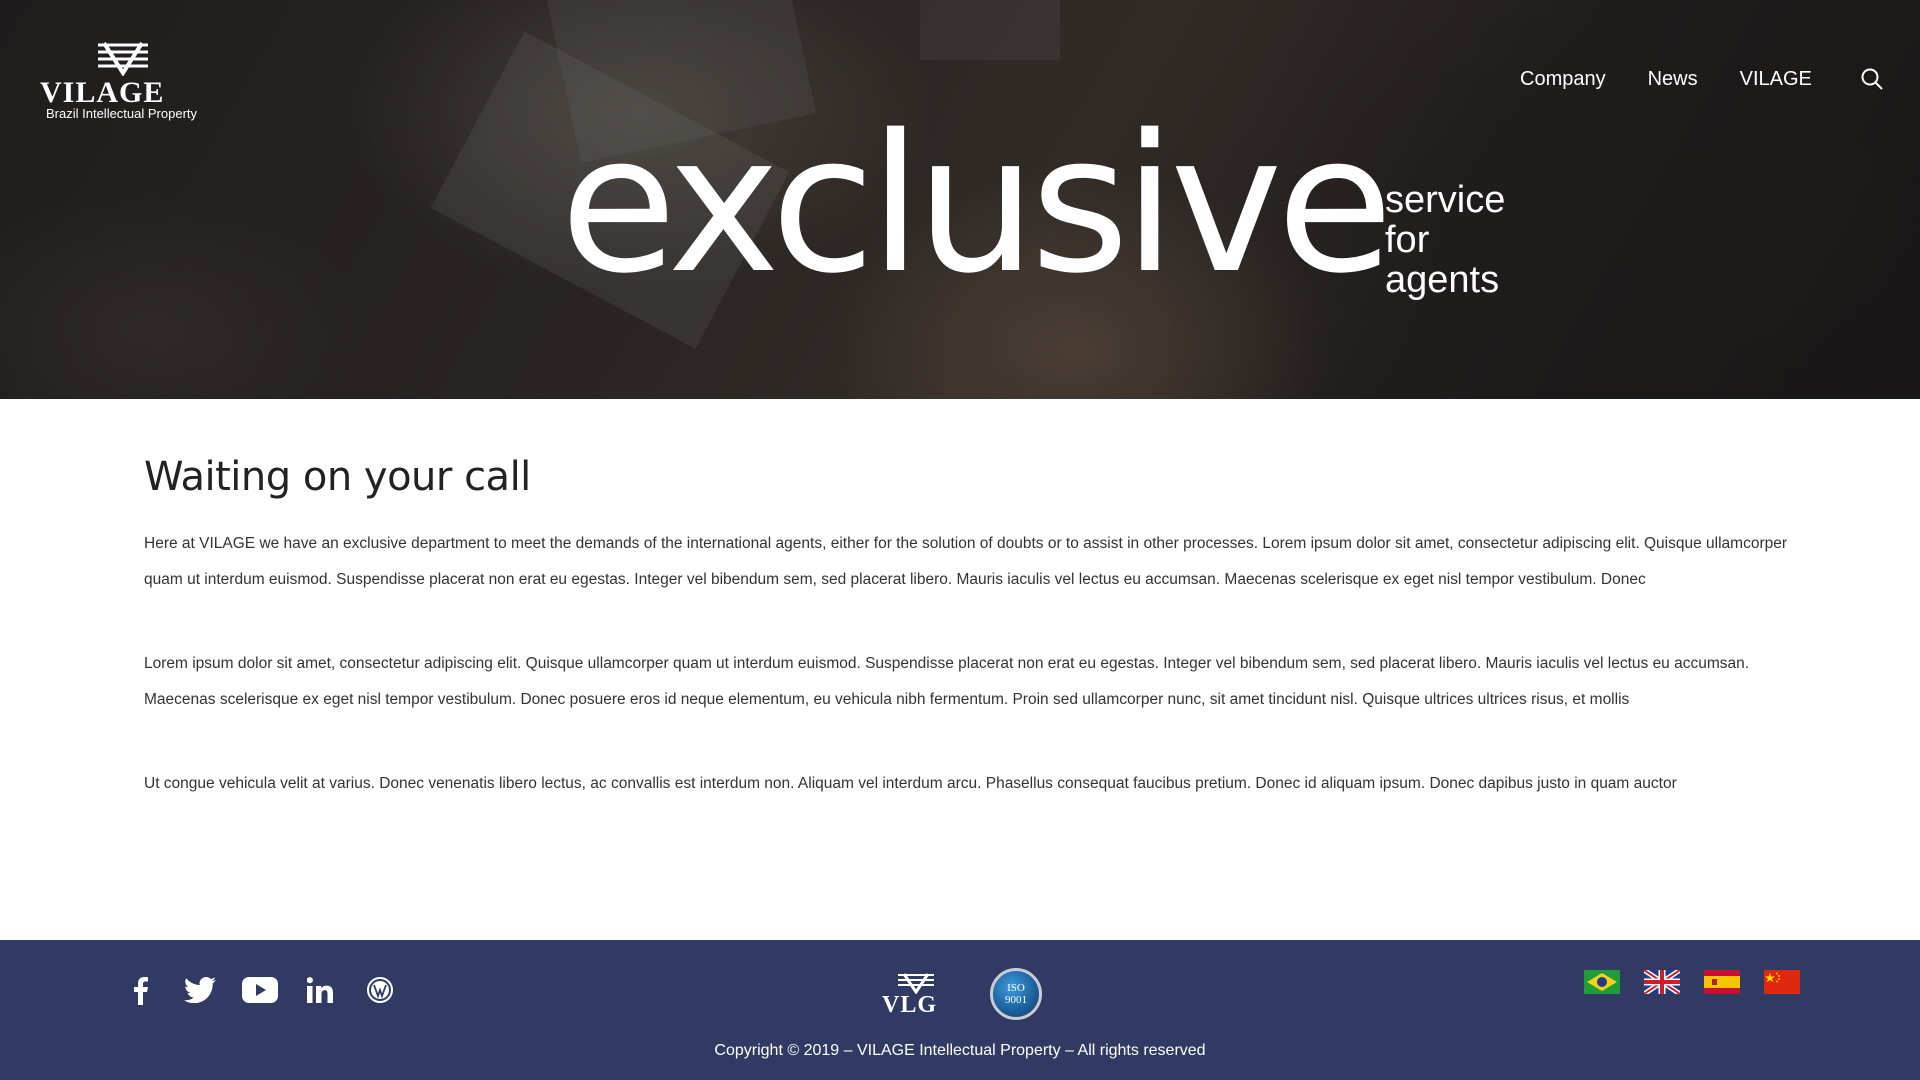 This screenshot has height=1080, width=1920. I want to click on iso-badge-label: ISO, so click(1016, 988).